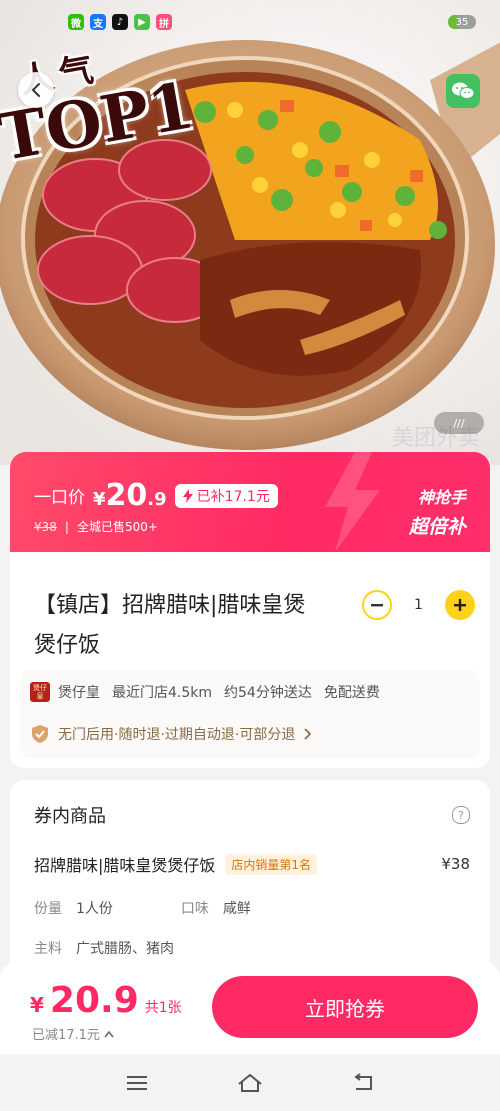  I want to click on plus-icon, so click(459, 605).